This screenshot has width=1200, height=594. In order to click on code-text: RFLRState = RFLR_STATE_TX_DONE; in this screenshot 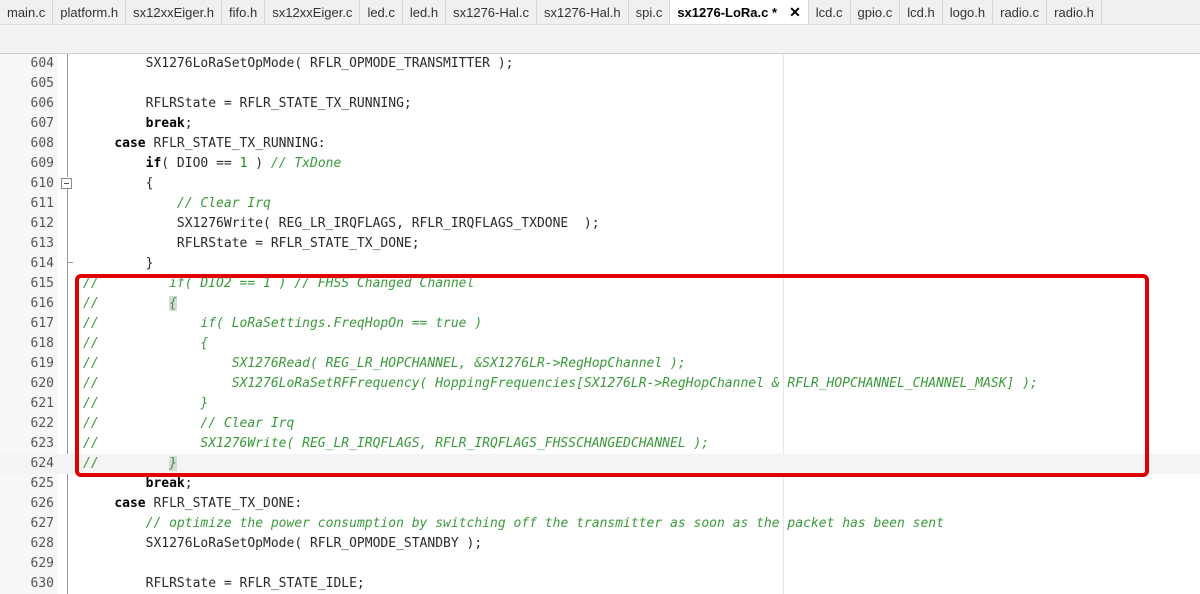, I will do `click(251, 244)`.